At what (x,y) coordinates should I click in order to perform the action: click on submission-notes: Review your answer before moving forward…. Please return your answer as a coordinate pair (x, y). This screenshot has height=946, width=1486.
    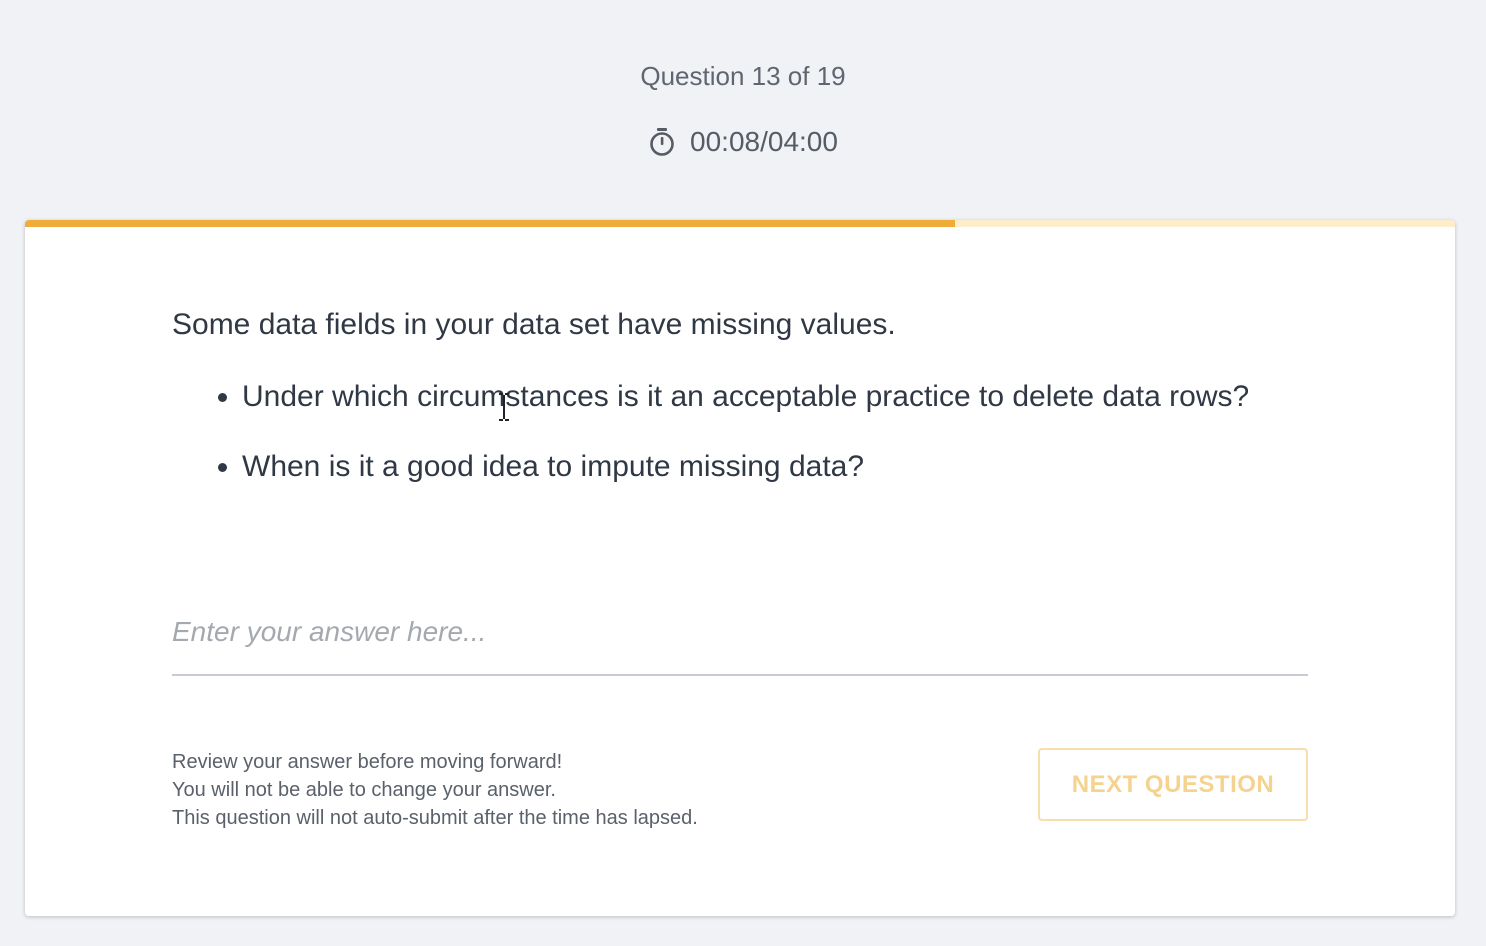
    Looking at the image, I should click on (435, 790).